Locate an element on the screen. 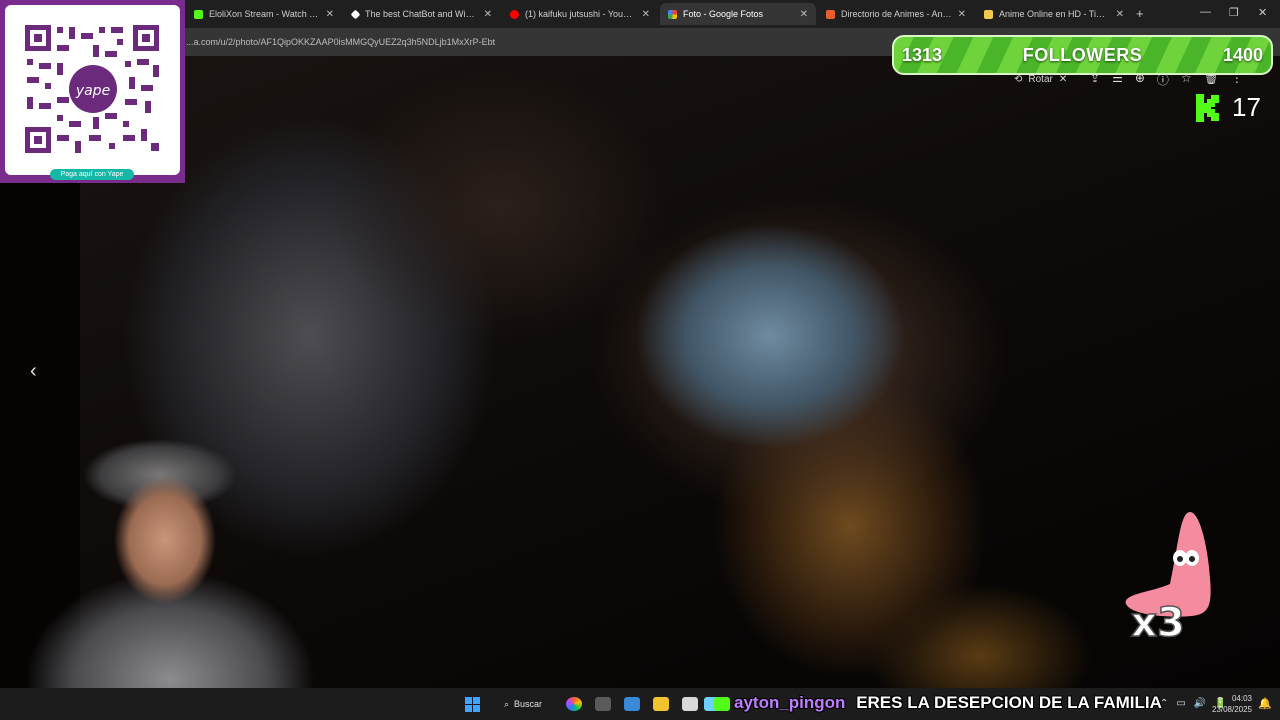  volume-icon: 🔊 is located at coordinates (1200, 703).